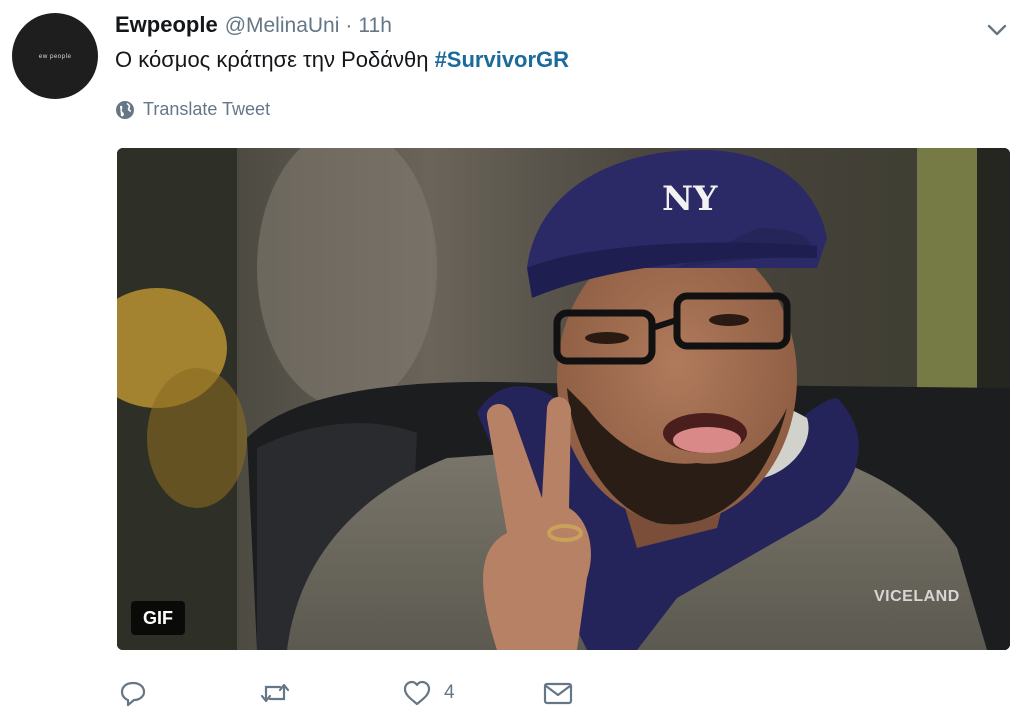 The height and width of the screenshot is (718, 1024). What do you see at coordinates (166, 25) in the screenshot?
I see `display-name: Ewpeople` at bounding box center [166, 25].